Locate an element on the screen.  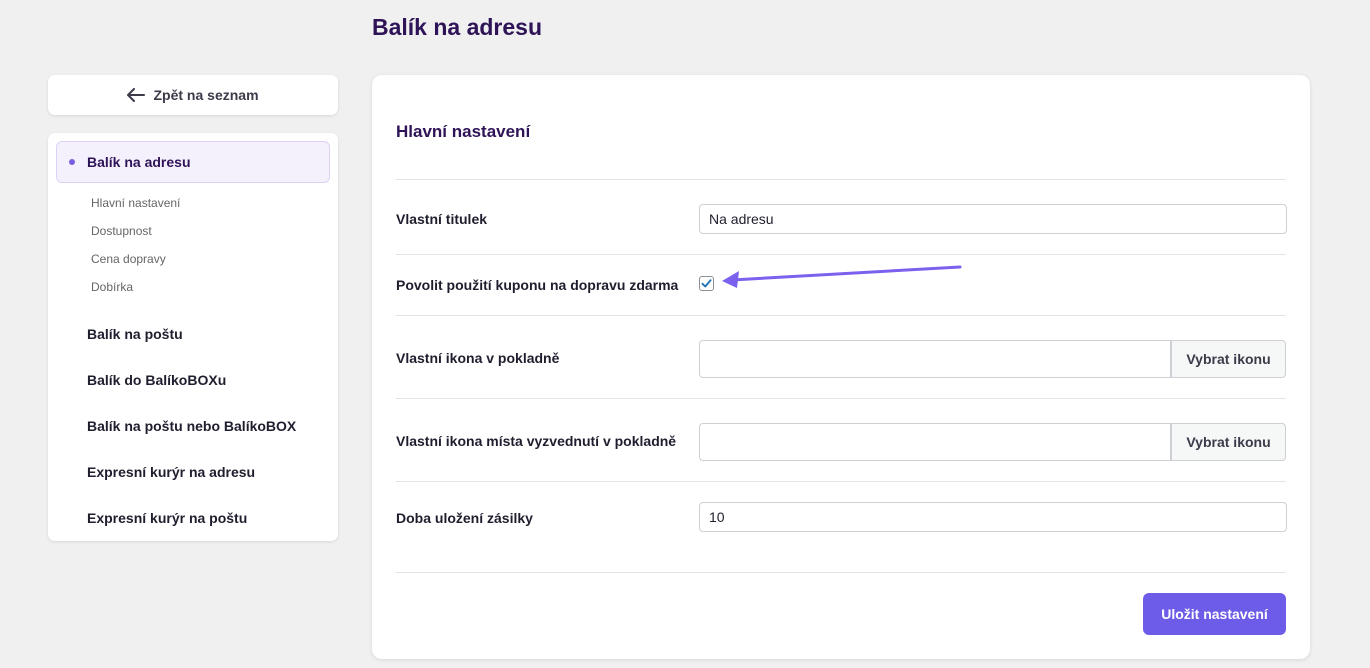
sidebar-item-balik-na-postu-nebo-balikobox: Balík na poštu nebo BalíkoBOX is located at coordinates (193, 426).